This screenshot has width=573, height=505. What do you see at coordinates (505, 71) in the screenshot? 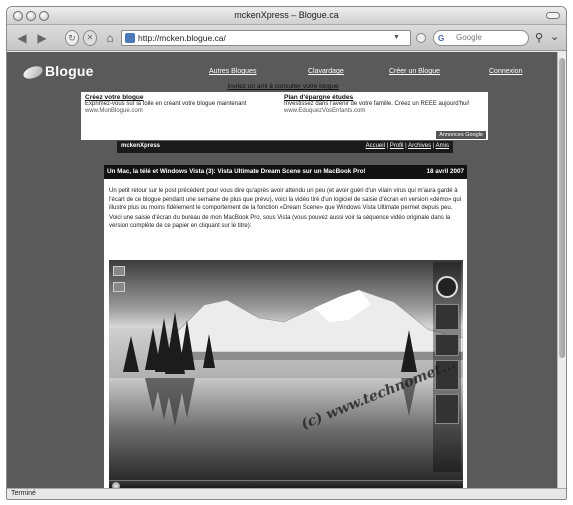
I see `nav-link-connexion: Connexion` at bounding box center [505, 71].